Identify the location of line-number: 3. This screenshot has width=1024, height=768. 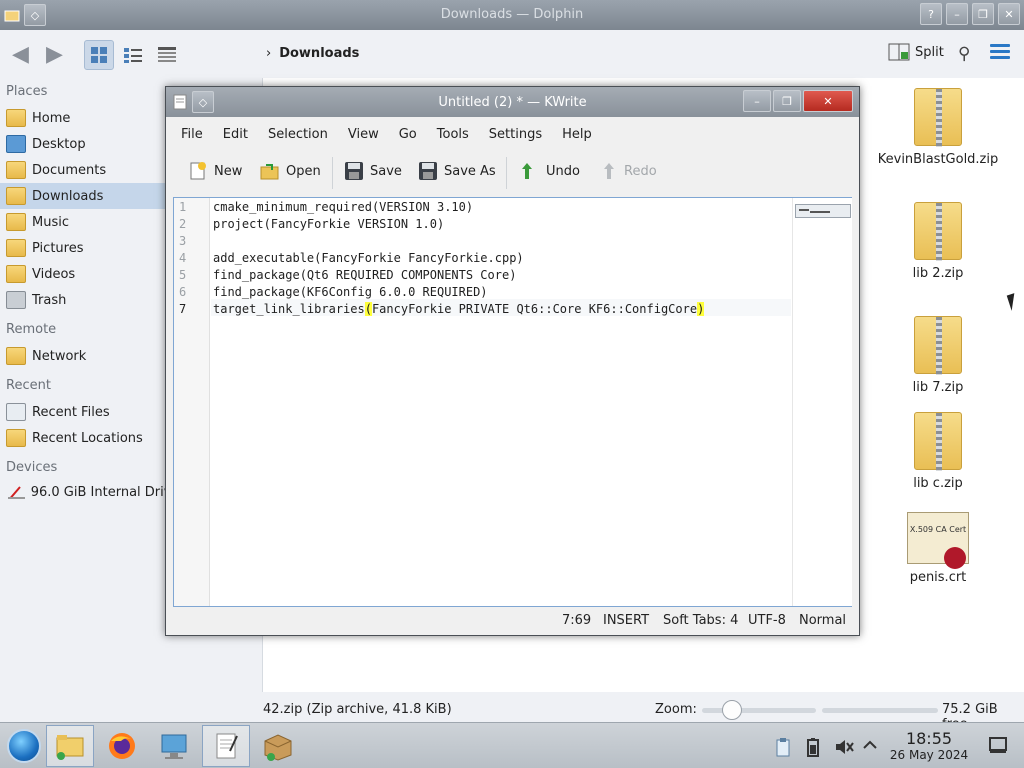
(183, 241).